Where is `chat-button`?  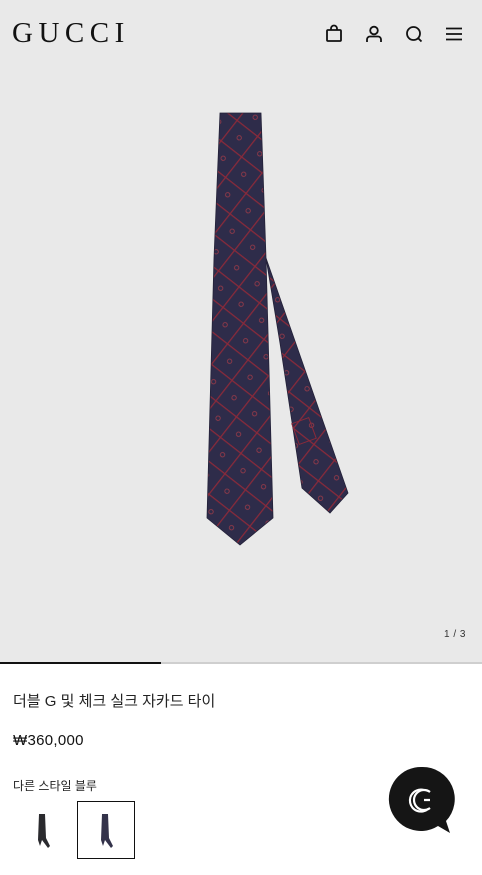 chat-button is located at coordinates (422, 799).